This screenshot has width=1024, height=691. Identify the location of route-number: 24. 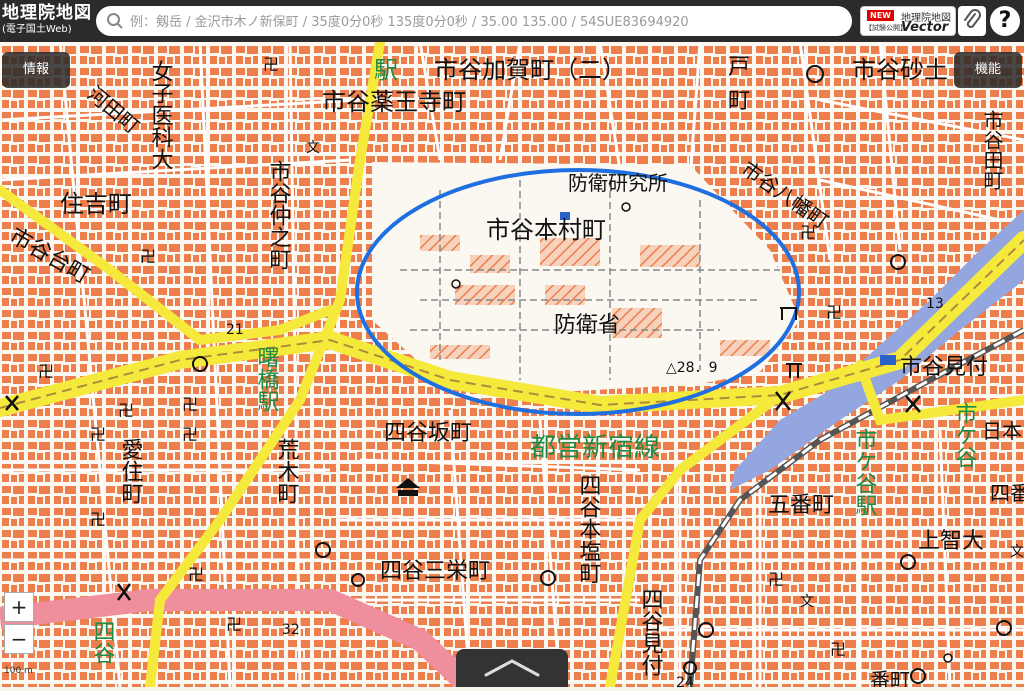
(685, 681).